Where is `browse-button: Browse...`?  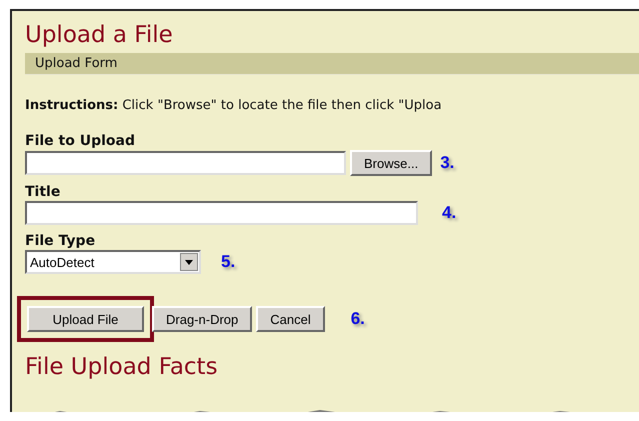 browse-button: Browse... is located at coordinates (391, 163).